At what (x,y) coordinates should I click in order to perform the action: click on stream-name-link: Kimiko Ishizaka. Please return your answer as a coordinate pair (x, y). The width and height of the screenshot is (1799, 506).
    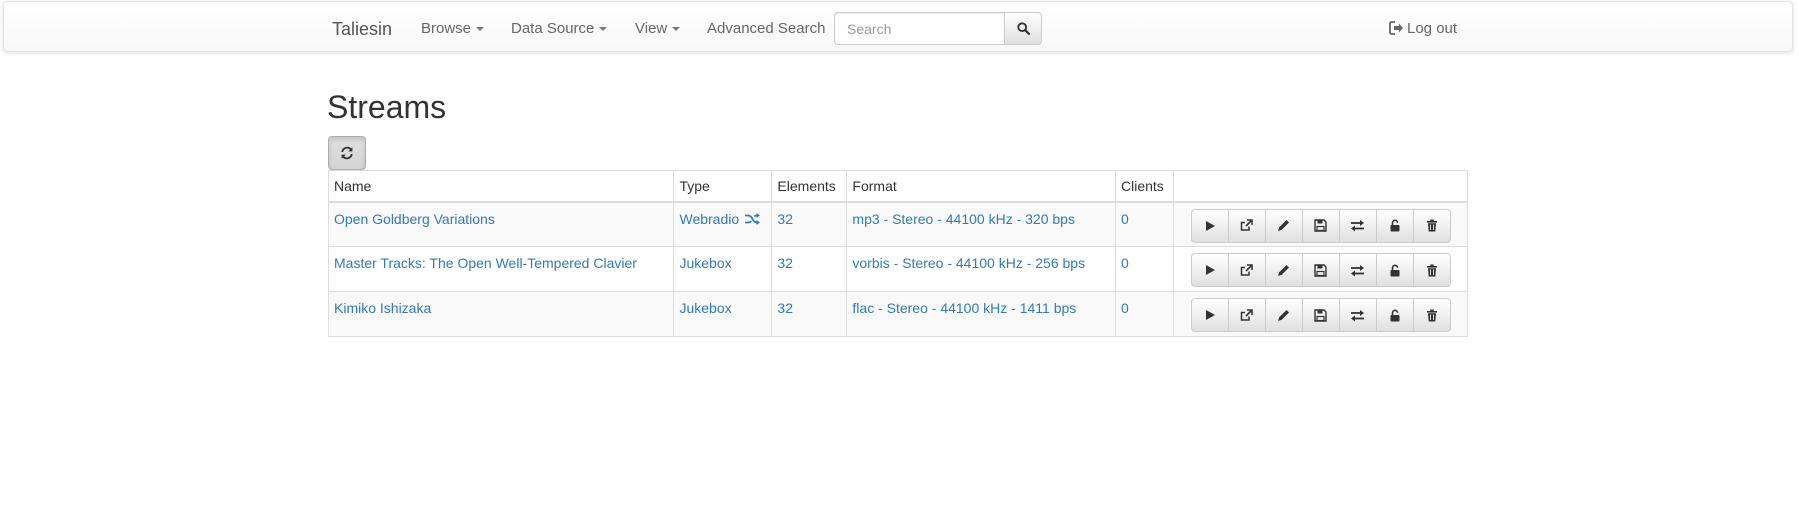
    Looking at the image, I should click on (382, 308).